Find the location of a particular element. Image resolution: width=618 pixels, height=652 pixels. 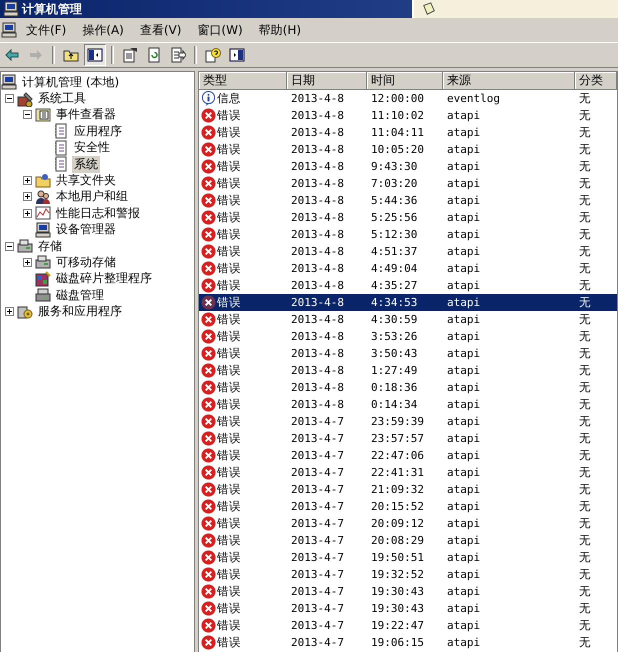

table-row: 错误 2013-4-8 7:03:20 atapi 无 is located at coordinates (408, 183).